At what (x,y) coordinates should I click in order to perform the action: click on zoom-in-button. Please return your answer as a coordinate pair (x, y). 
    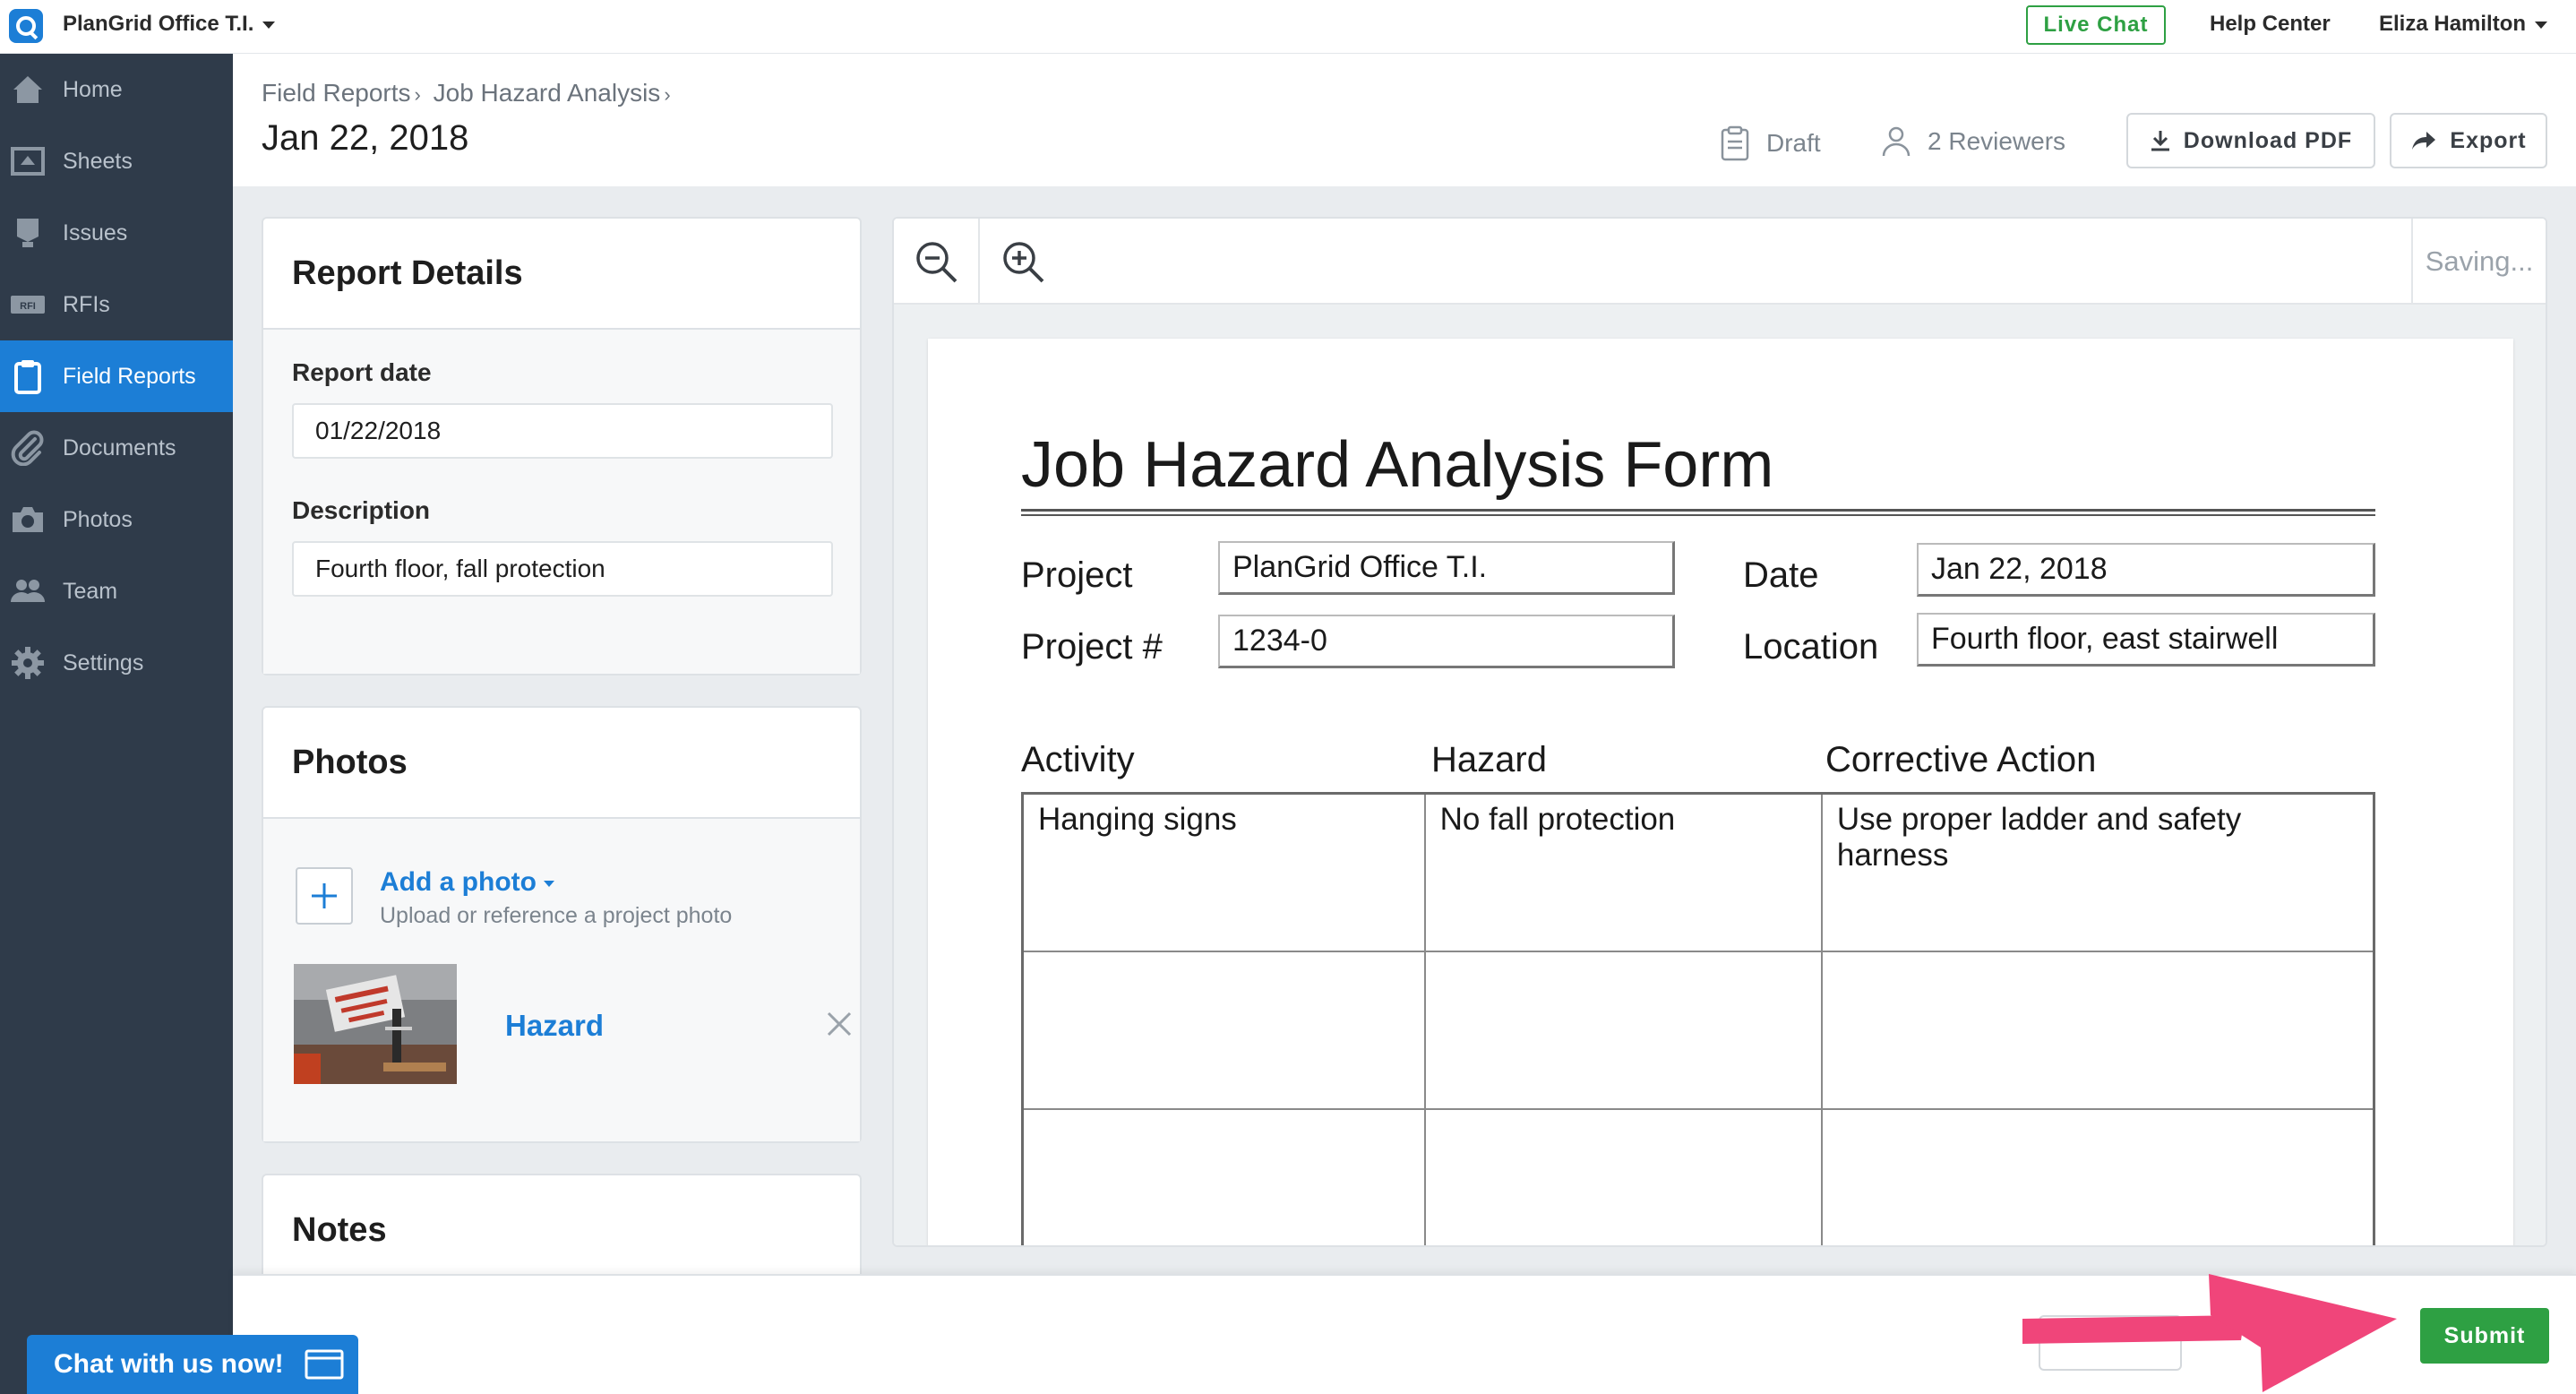
    Looking at the image, I should click on (1023, 262).